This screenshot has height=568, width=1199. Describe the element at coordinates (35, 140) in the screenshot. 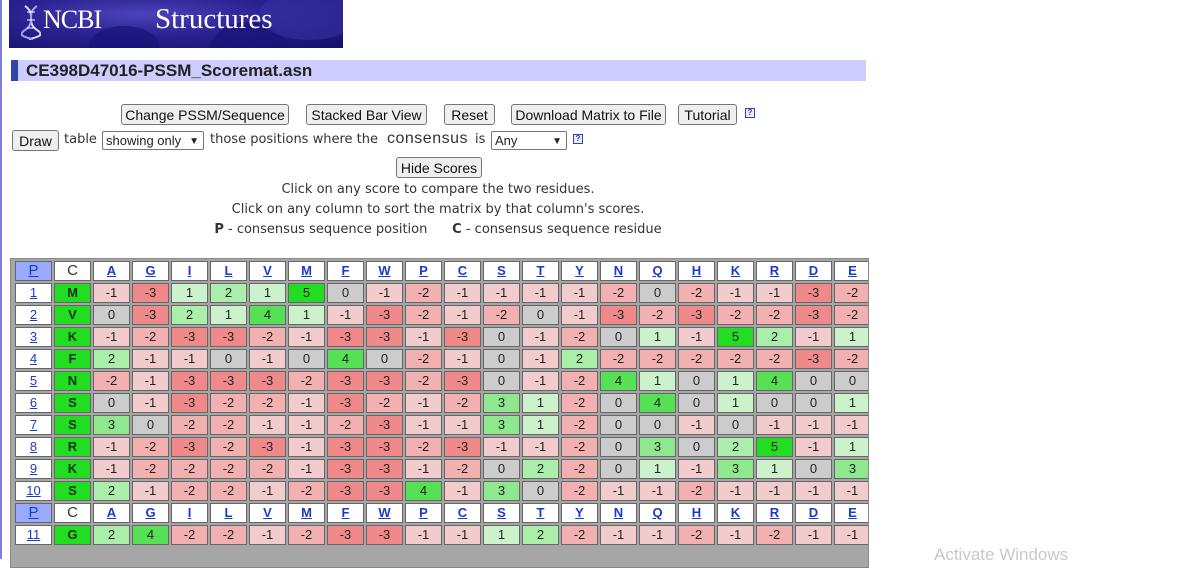

I see `draw-button: Draw` at that location.